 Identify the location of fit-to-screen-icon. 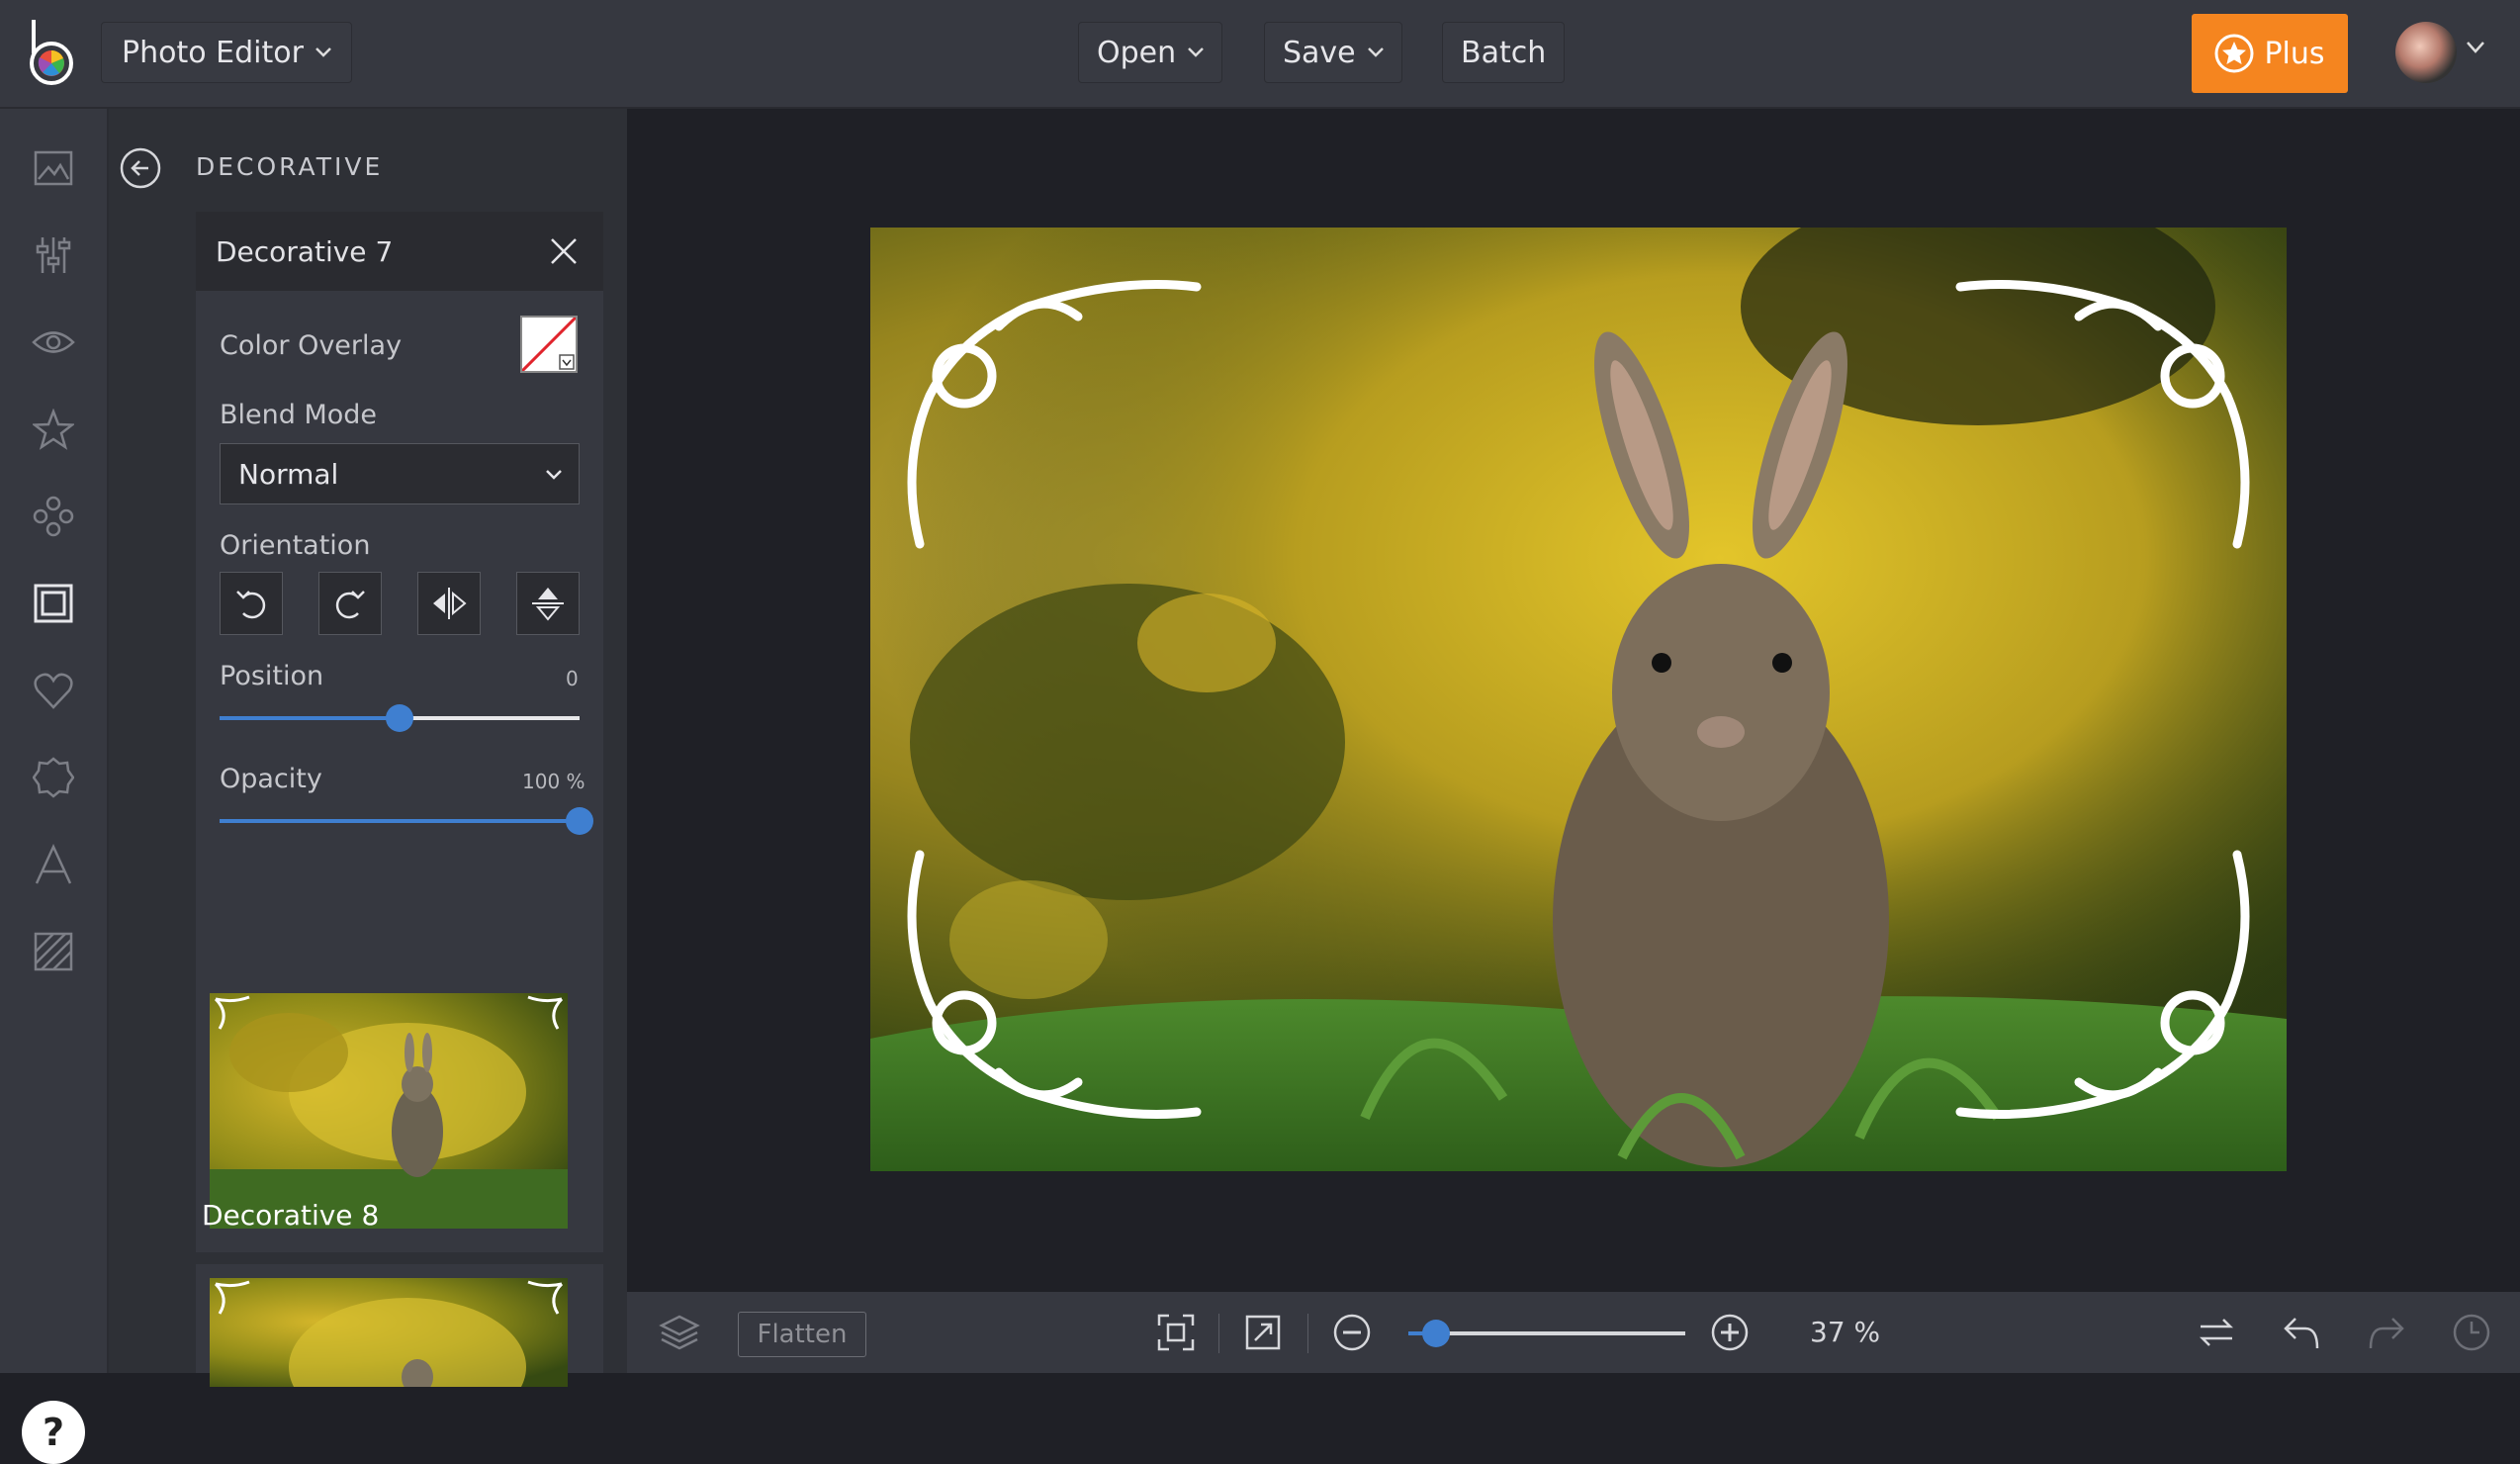
(1176, 1332).